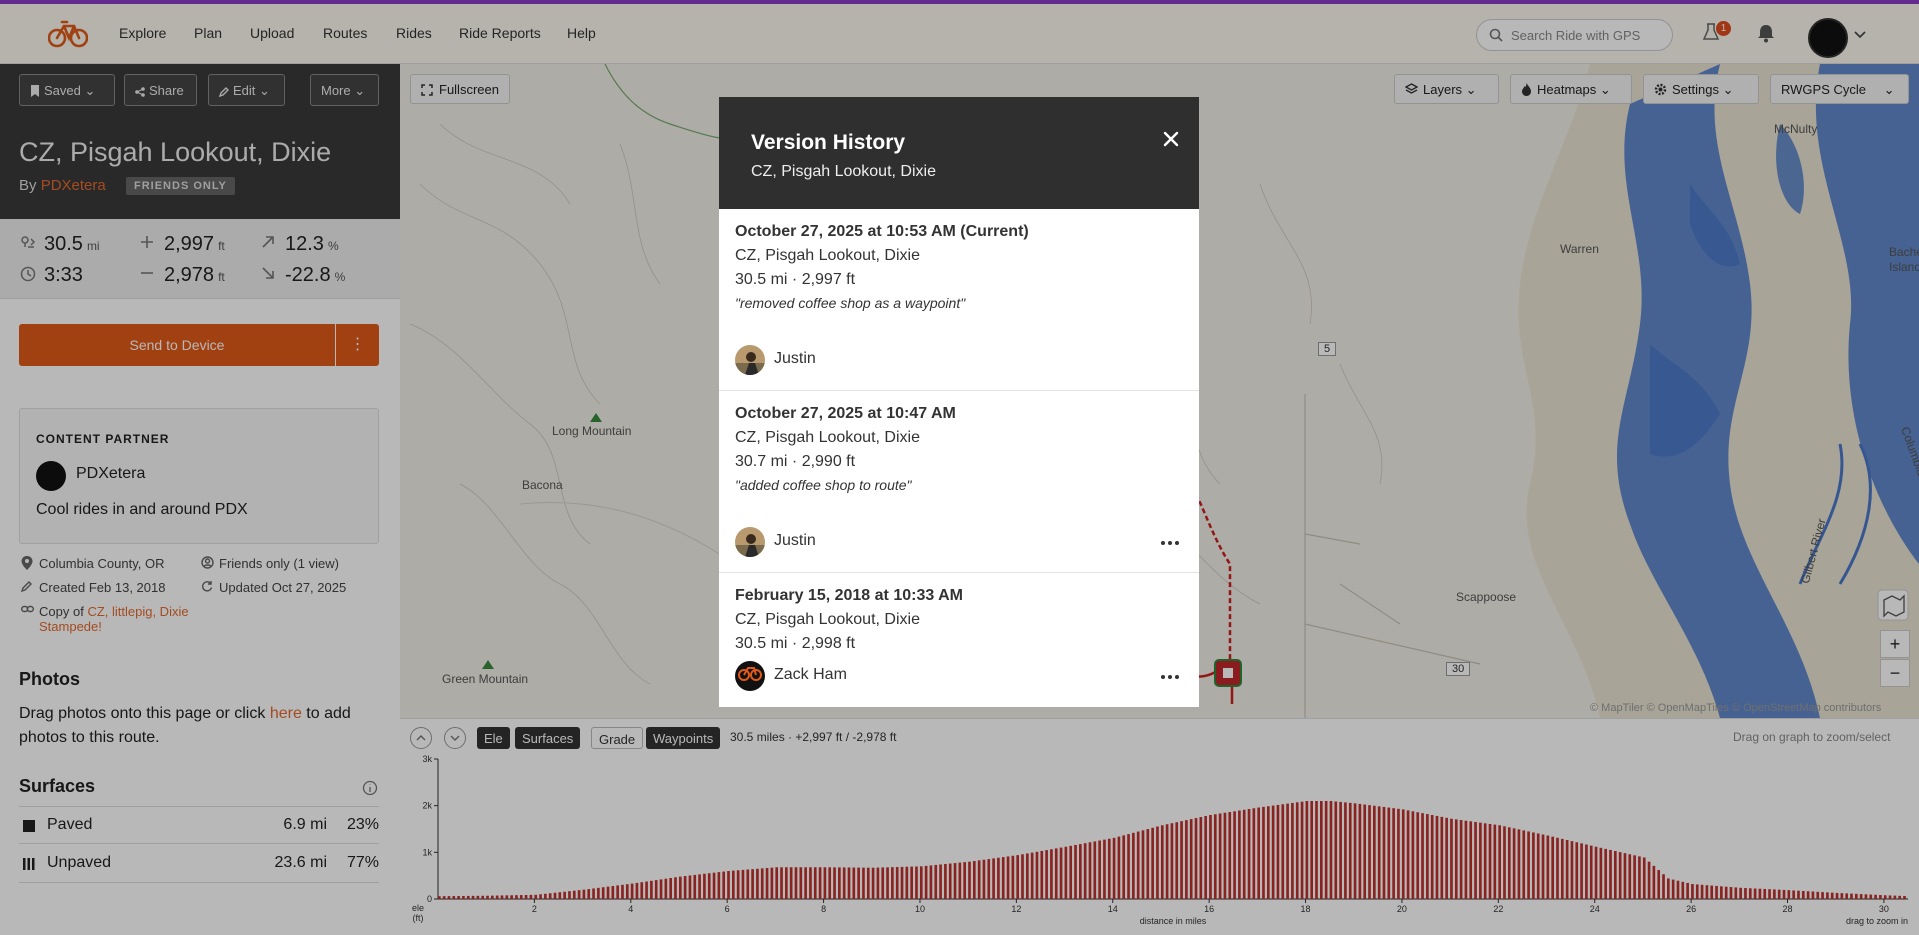 This screenshot has width=1919, height=935. What do you see at coordinates (795, 279) in the screenshot?
I see `version-stats: 30.5 mi · 2,997 ft` at bounding box center [795, 279].